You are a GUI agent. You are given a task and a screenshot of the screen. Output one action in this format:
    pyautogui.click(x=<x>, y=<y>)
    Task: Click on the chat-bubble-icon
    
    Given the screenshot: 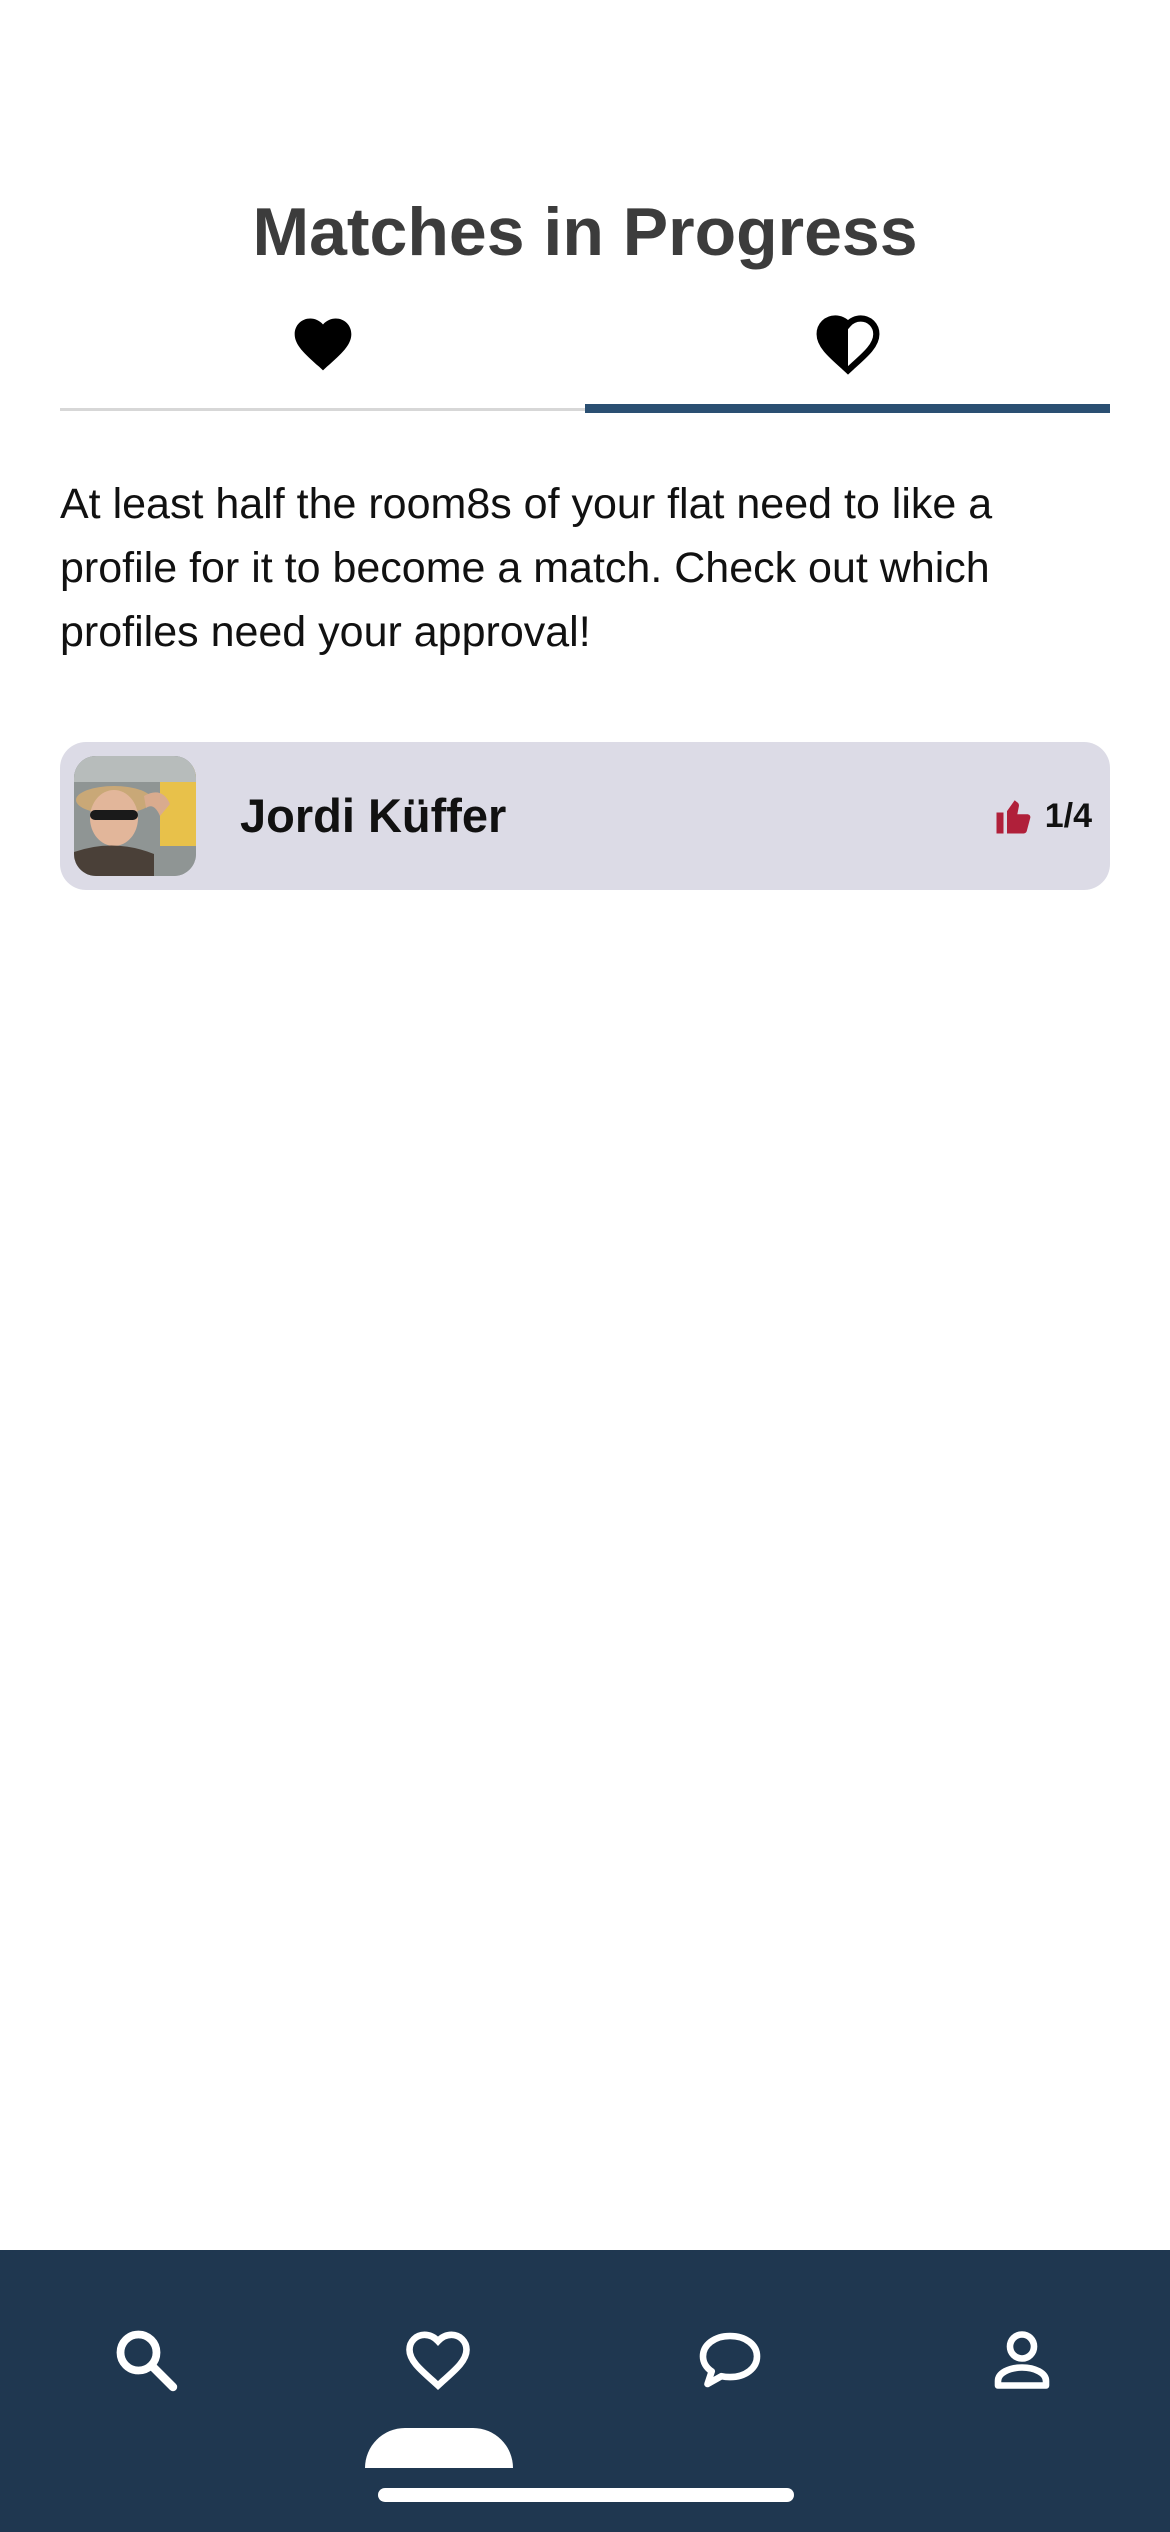 What is the action you would take?
    pyautogui.click(x=730, y=2360)
    